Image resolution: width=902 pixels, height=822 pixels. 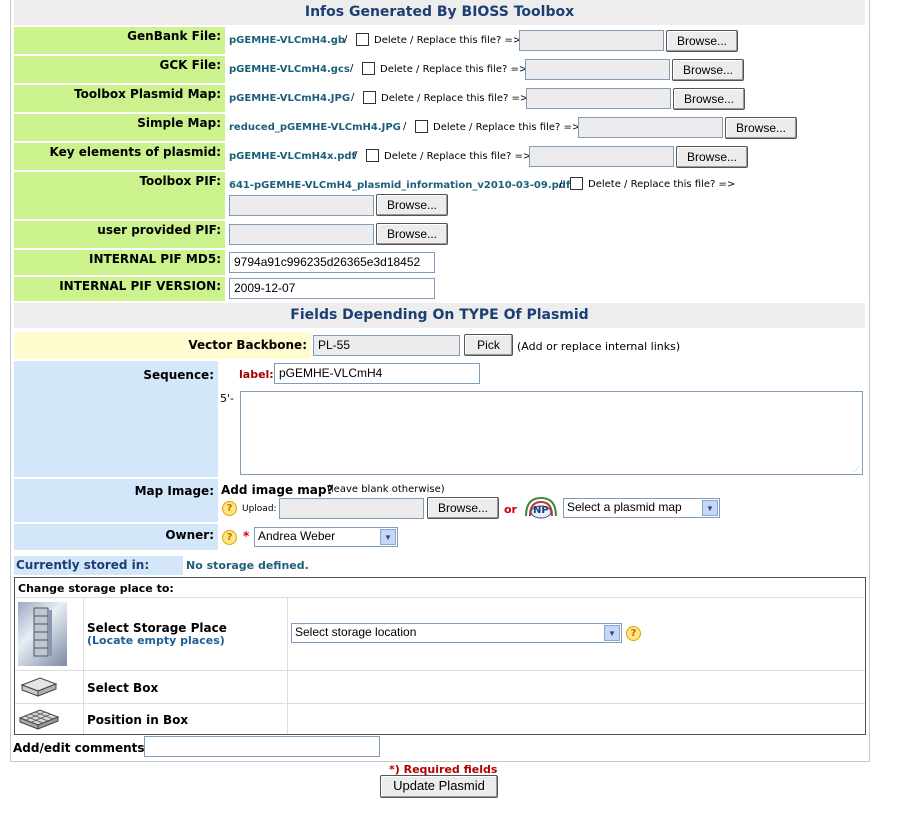 I want to click on pick-button: Pick, so click(x=488, y=345).